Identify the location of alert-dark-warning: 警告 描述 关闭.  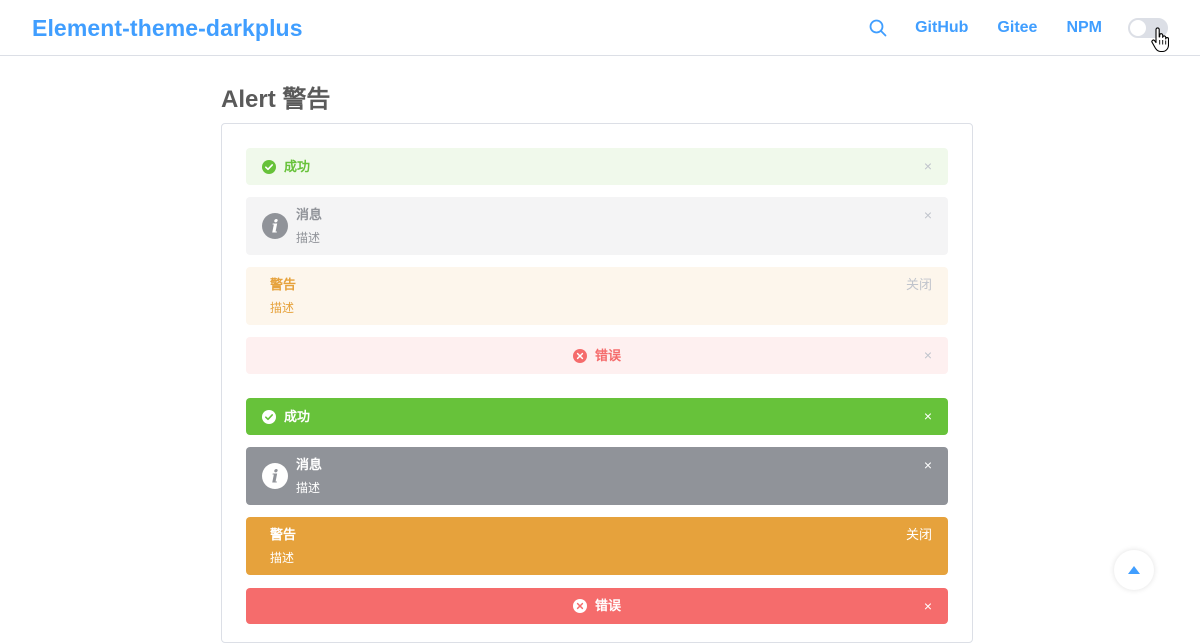
(597, 546).